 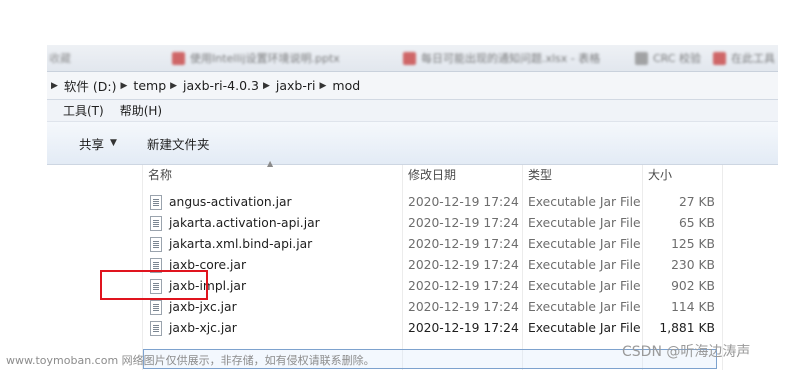 I want to click on taskbar-tab-label: 每日可能出现的通知问题.xlsx - 表格, so click(x=511, y=58).